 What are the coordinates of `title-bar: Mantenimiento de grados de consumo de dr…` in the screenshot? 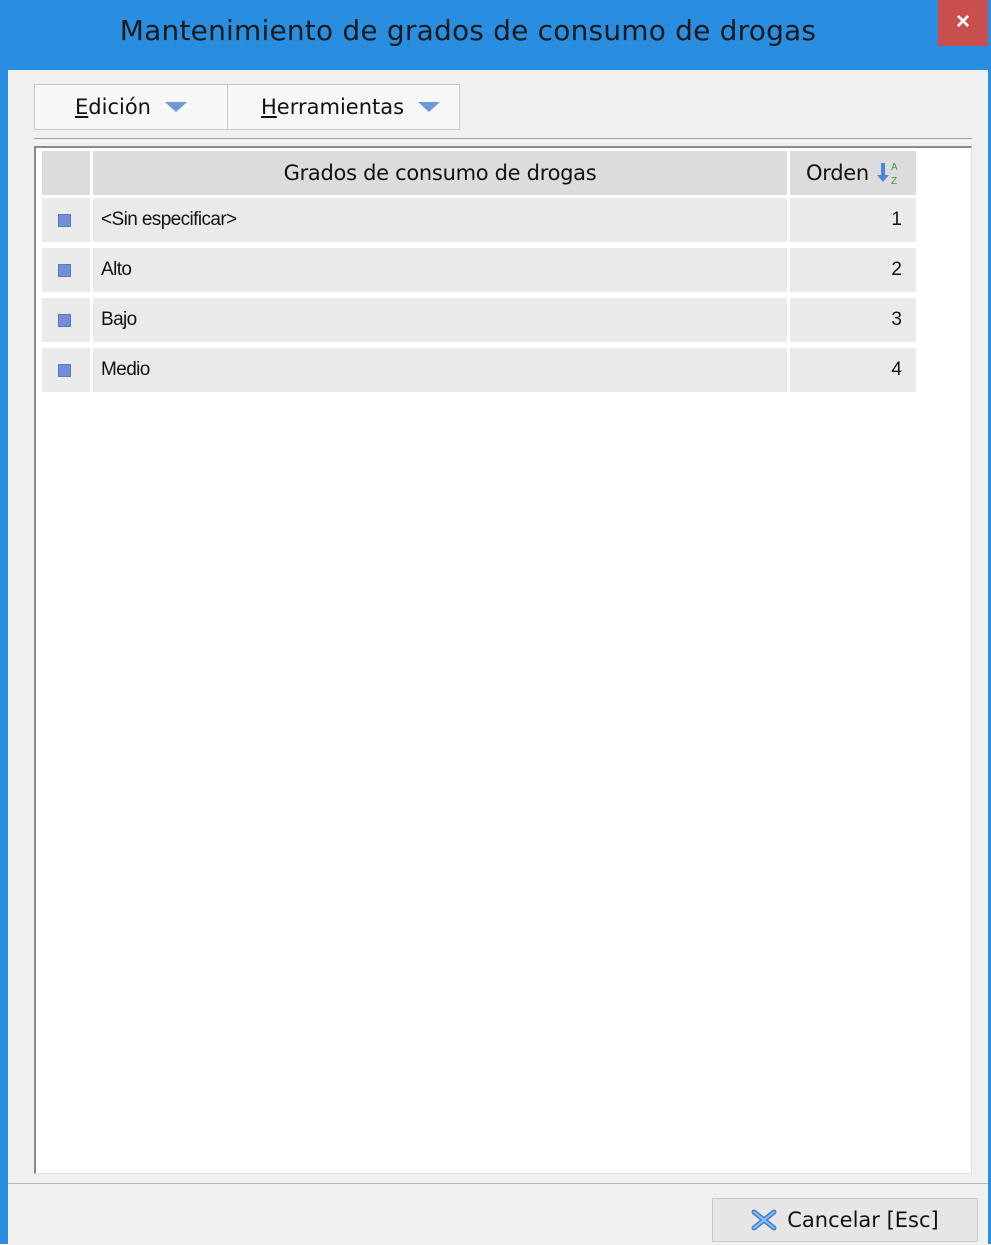 It's located at (498, 35).